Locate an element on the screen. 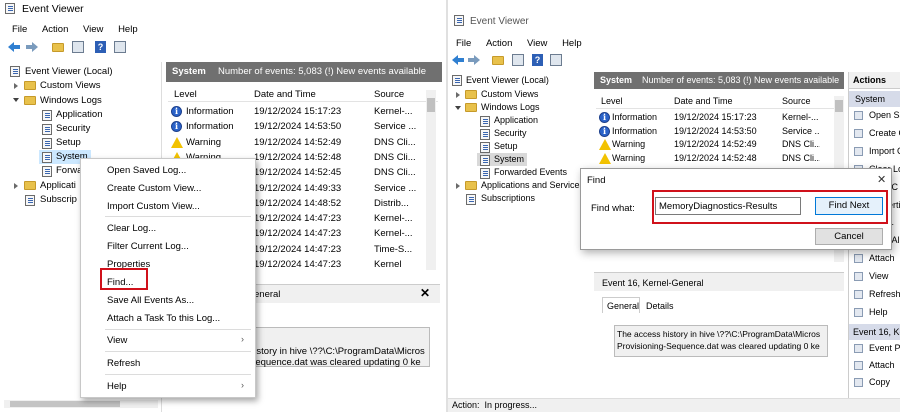 This screenshot has height=412, width=900. toolbar: ? is located at coordinates (224, 48).